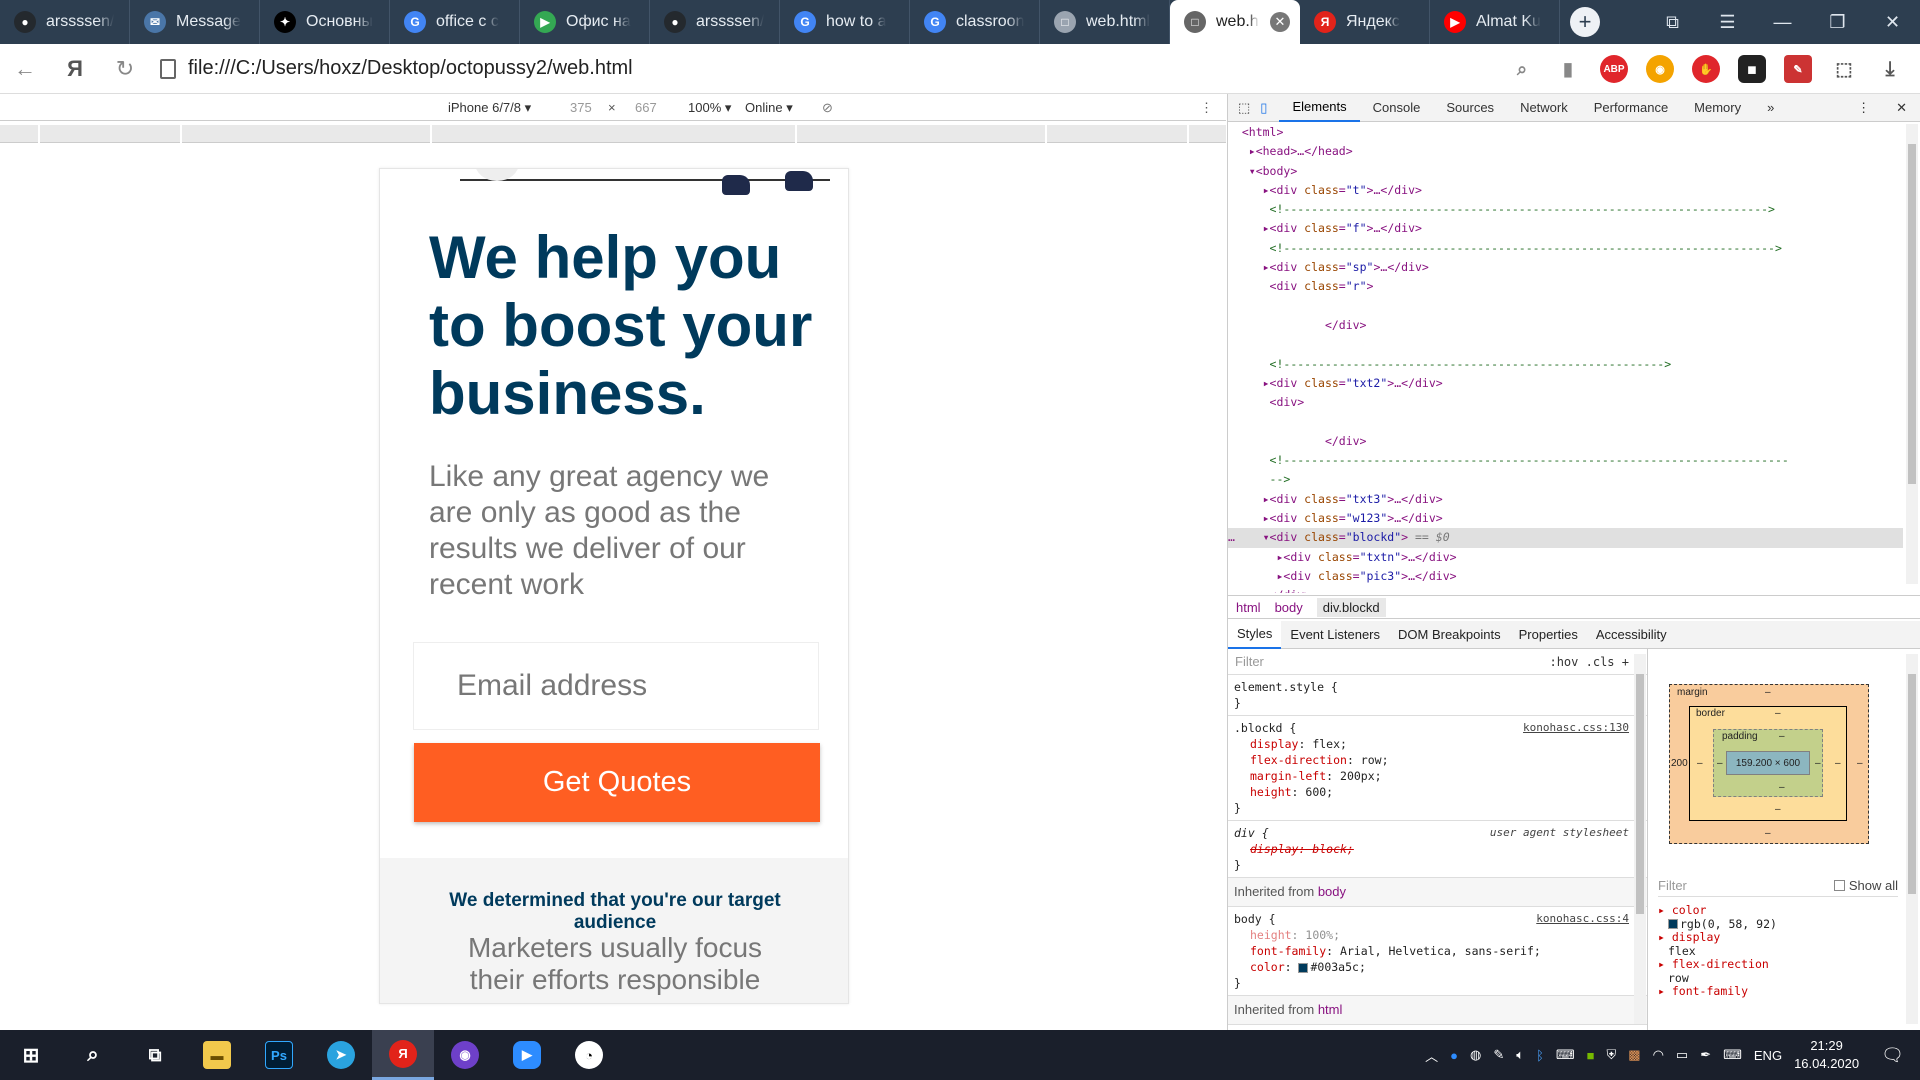 The height and width of the screenshot is (1080, 1920). What do you see at coordinates (1591, 1055) in the screenshot?
I see `nvidia-icon: ■` at bounding box center [1591, 1055].